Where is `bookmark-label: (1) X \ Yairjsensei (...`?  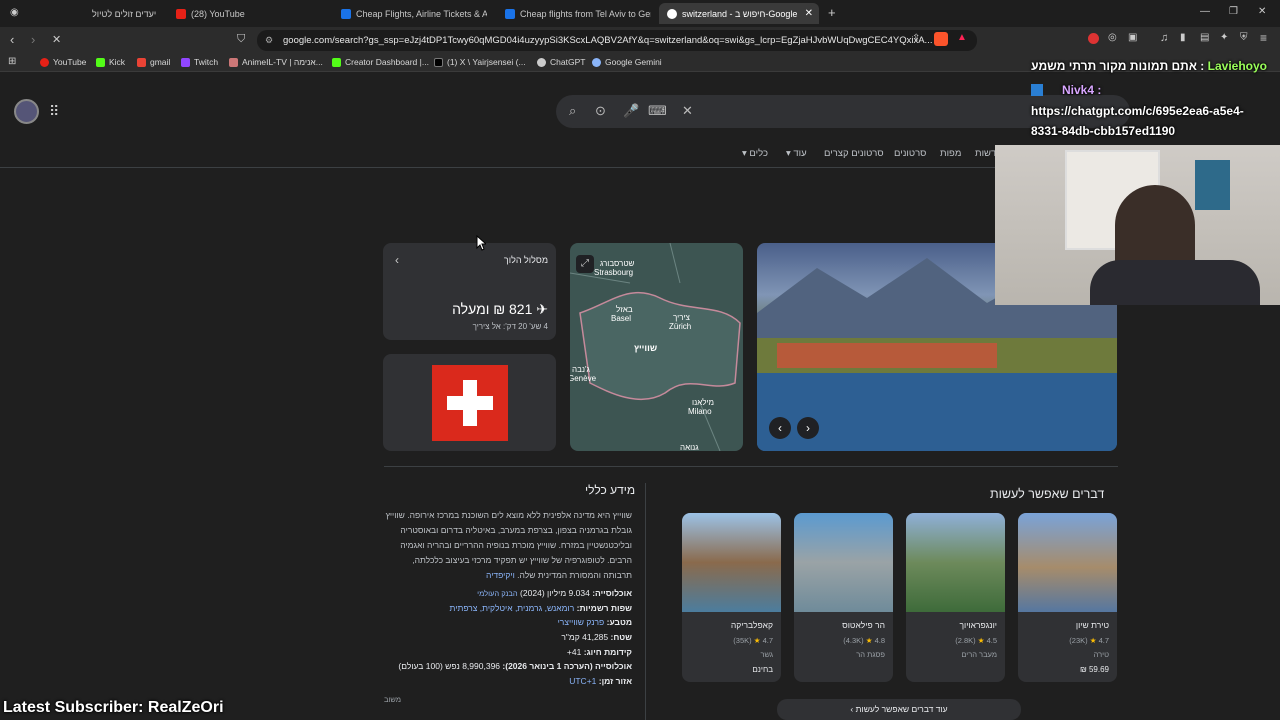
bookmark-label: (1) X \ Yairjsensei (... is located at coordinates (486, 62).